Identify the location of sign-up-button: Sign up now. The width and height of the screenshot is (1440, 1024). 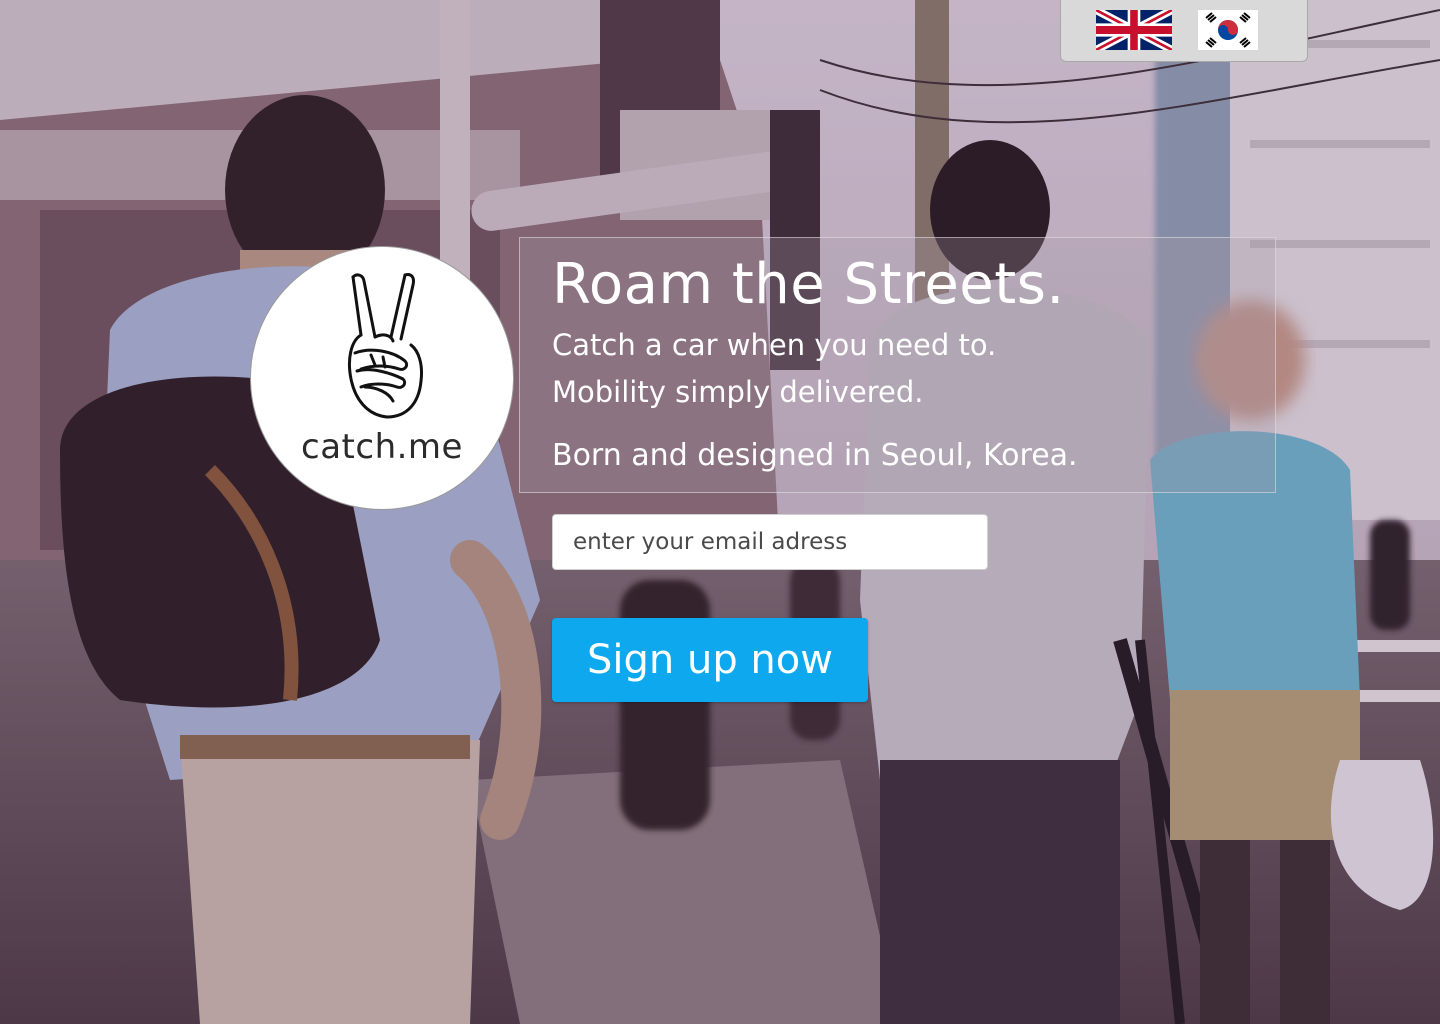
(710, 660).